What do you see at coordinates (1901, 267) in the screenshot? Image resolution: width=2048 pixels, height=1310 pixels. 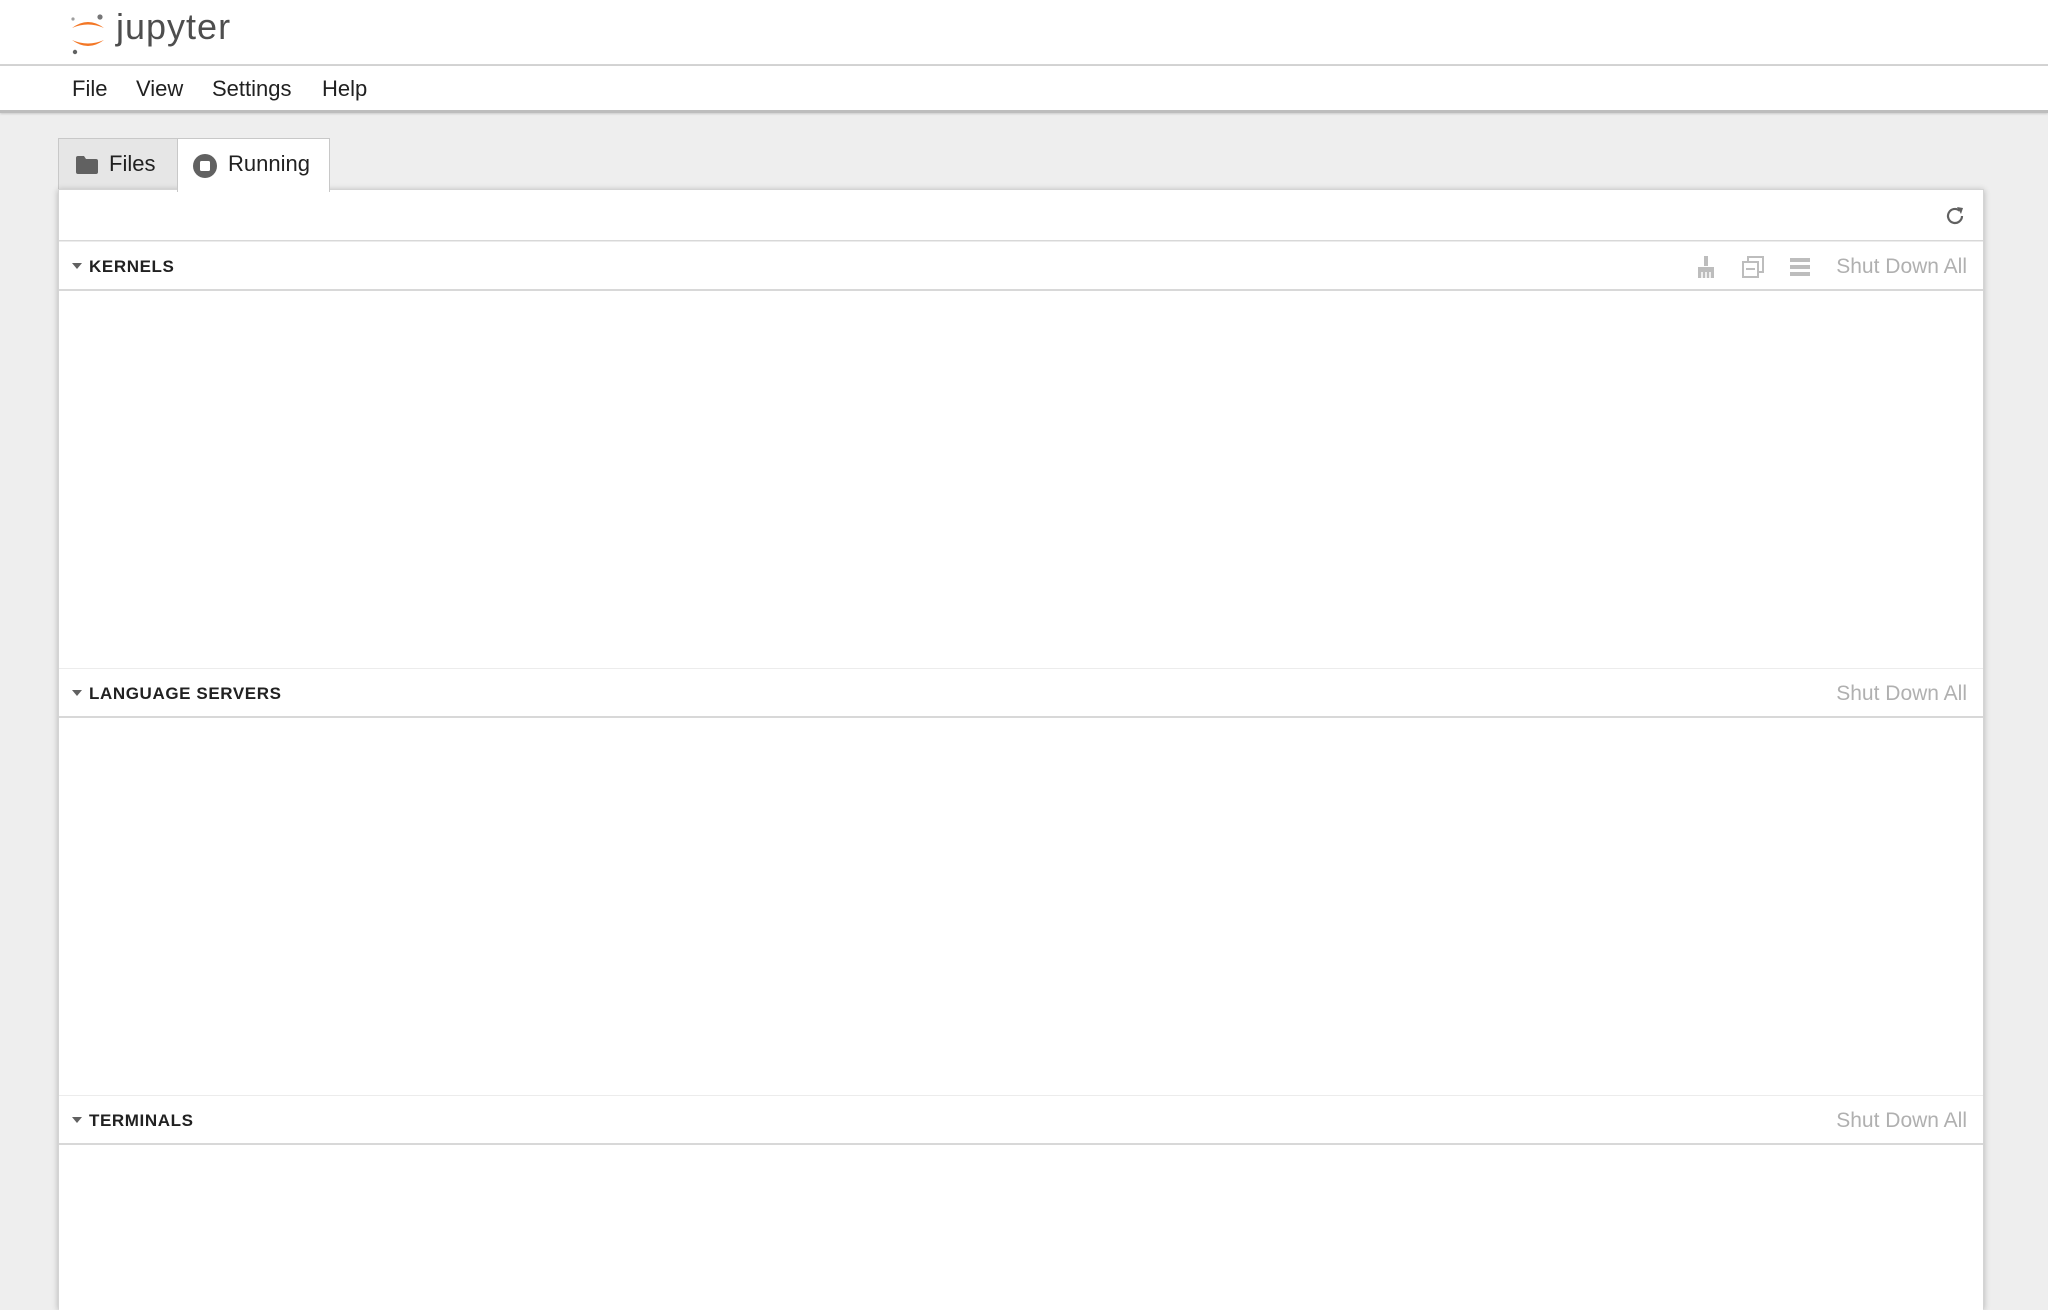 I see `kernels-shutdown-all-button: Shut Down All` at bounding box center [1901, 267].